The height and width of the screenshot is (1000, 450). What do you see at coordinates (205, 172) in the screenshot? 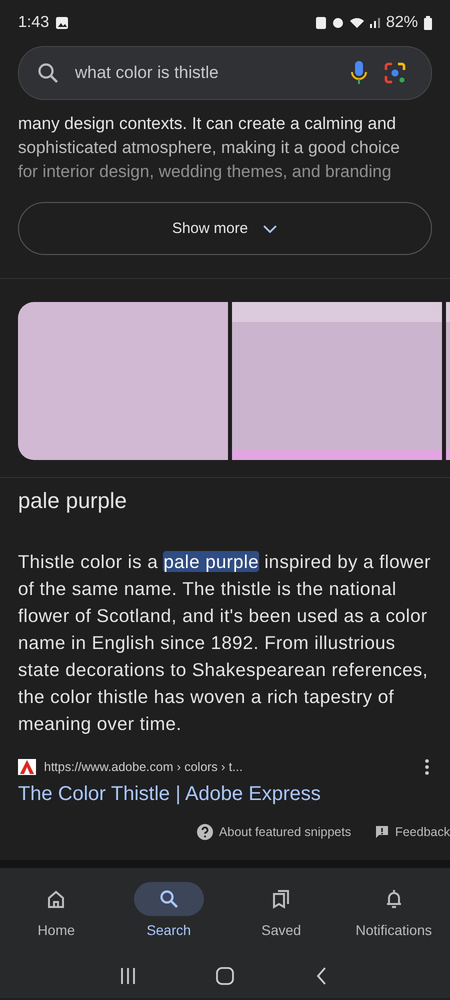
I see `snippet-text: for interior design, wedding themes, and branding` at bounding box center [205, 172].